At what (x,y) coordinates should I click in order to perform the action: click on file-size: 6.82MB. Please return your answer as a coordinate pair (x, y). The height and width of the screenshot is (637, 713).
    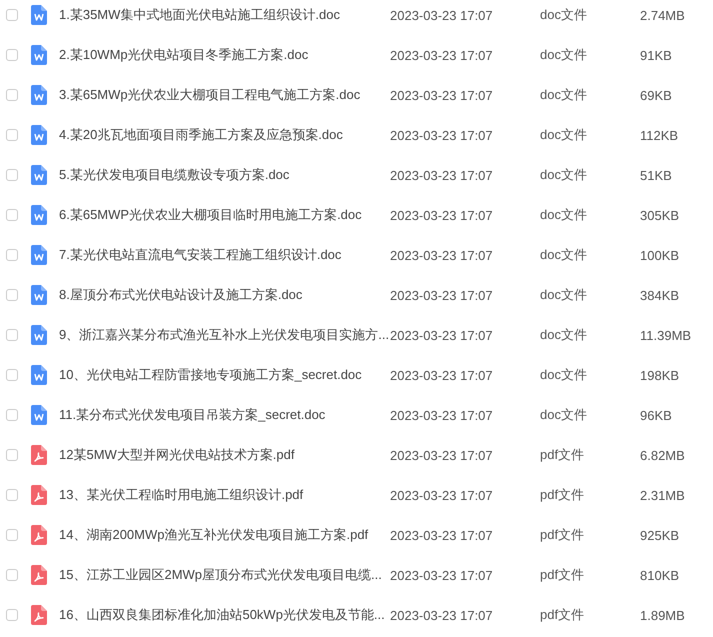
    Looking at the image, I should click on (662, 455).